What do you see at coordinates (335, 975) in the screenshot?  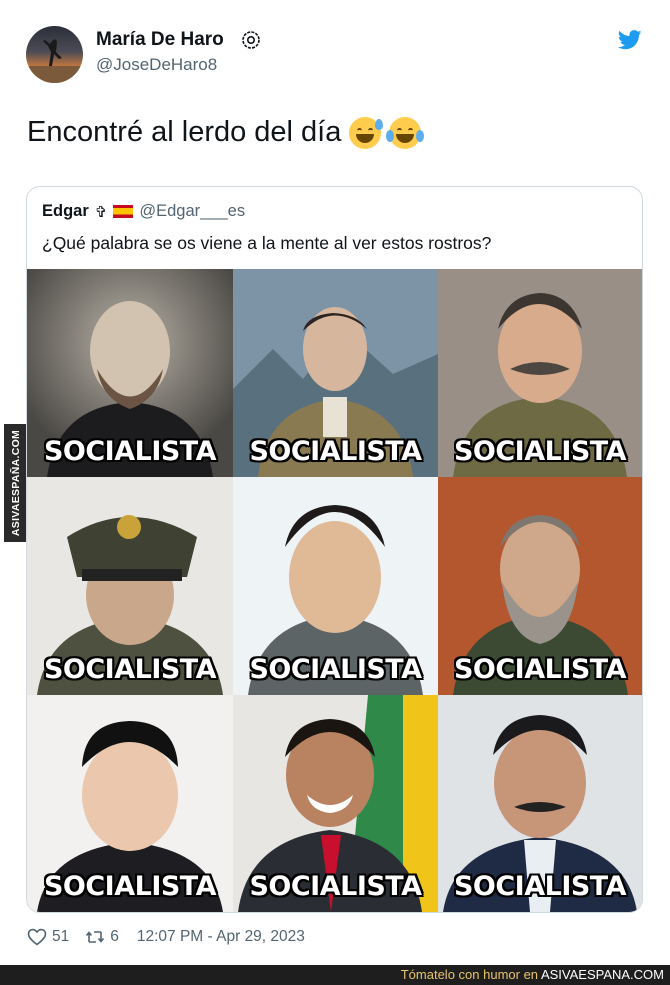 I see `site-footer-bar: Tómatelo con humor en ASIVAESPANA.COM` at bounding box center [335, 975].